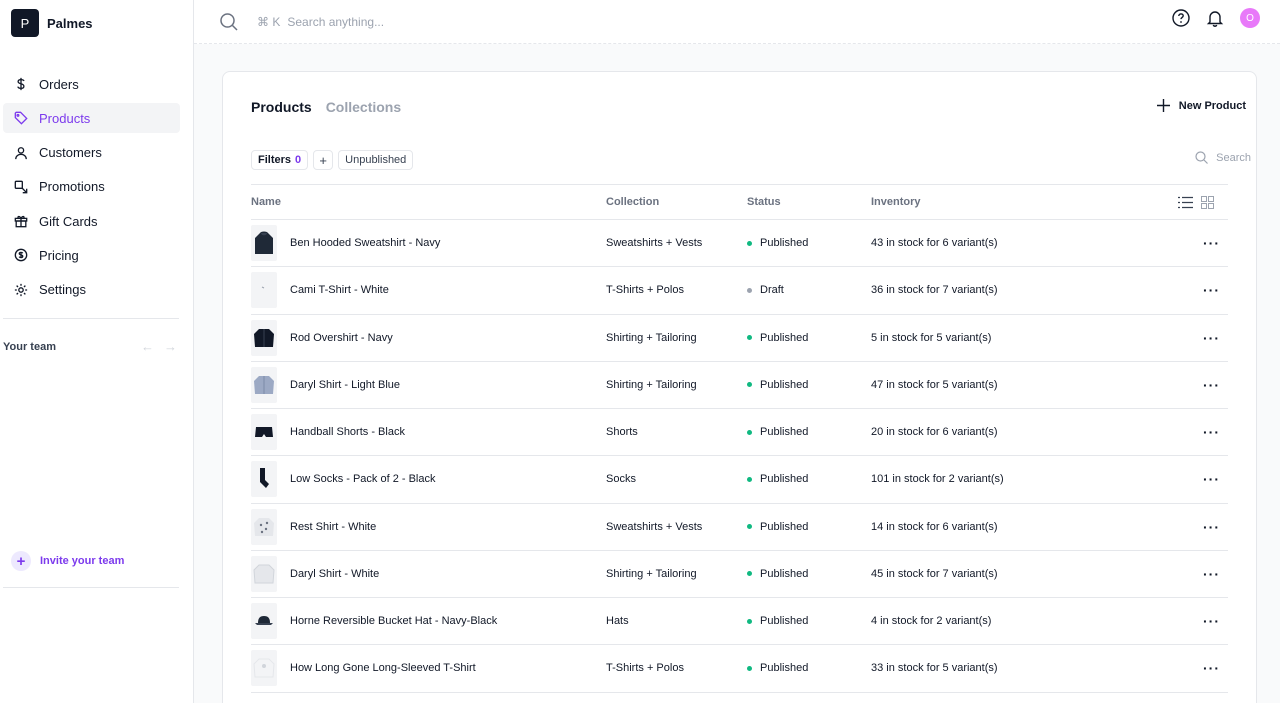  Describe the element at coordinates (91, 221) in the screenshot. I see `nav-item-gift-cards: Gift Cards` at that location.